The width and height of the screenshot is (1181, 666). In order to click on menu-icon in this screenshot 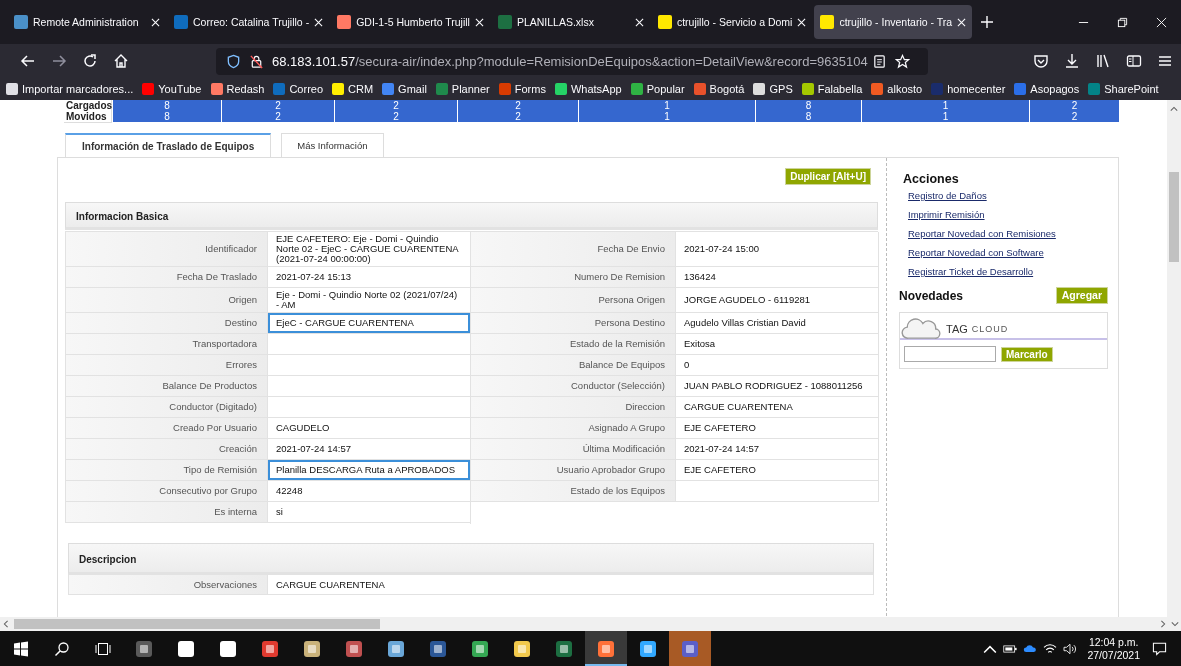, I will do `click(1165, 61)`.